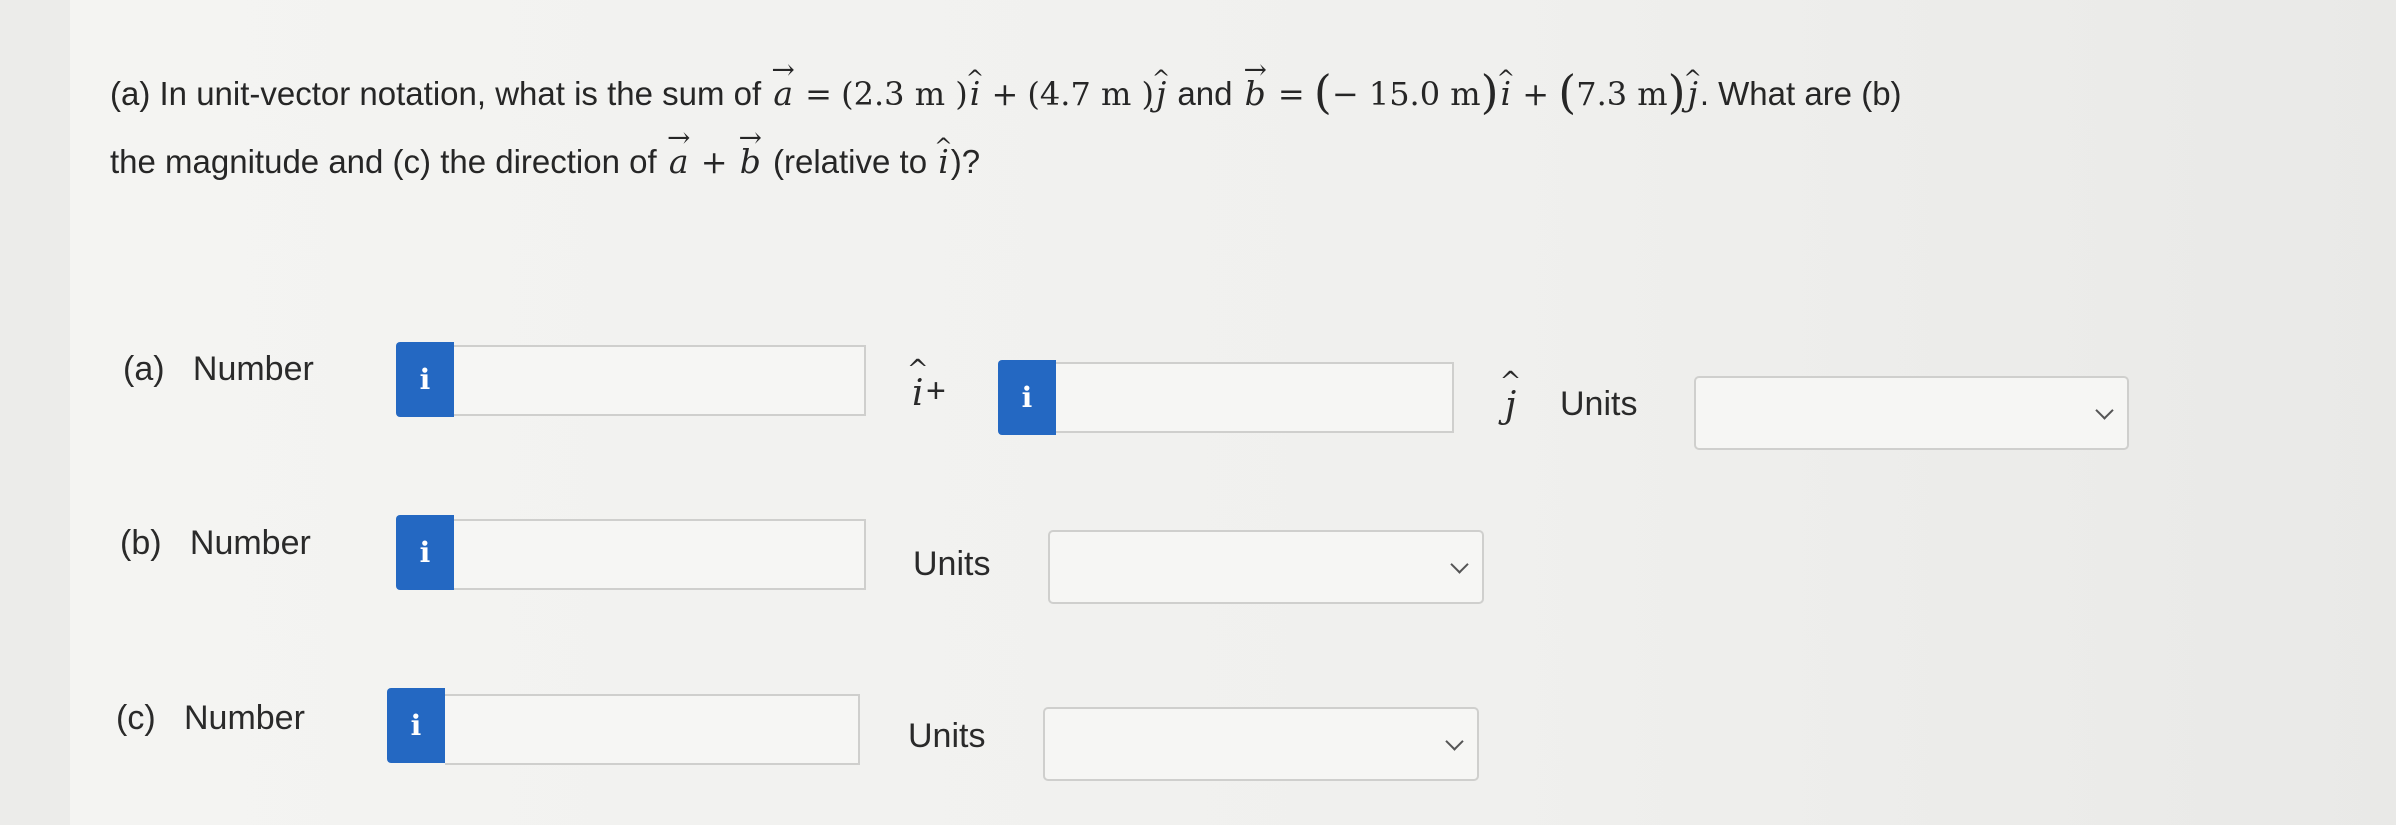 The width and height of the screenshot is (2396, 825). Describe the element at coordinates (1266, 567) in the screenshot. I see `part-b-units-select` at that location.